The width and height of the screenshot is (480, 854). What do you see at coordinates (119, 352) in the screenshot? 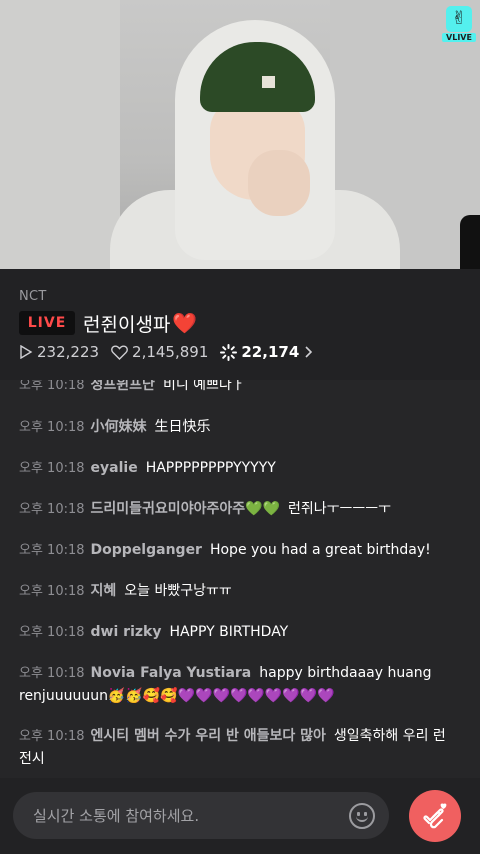
I see `heart-outline-icon` at bounding box center [119, 352].